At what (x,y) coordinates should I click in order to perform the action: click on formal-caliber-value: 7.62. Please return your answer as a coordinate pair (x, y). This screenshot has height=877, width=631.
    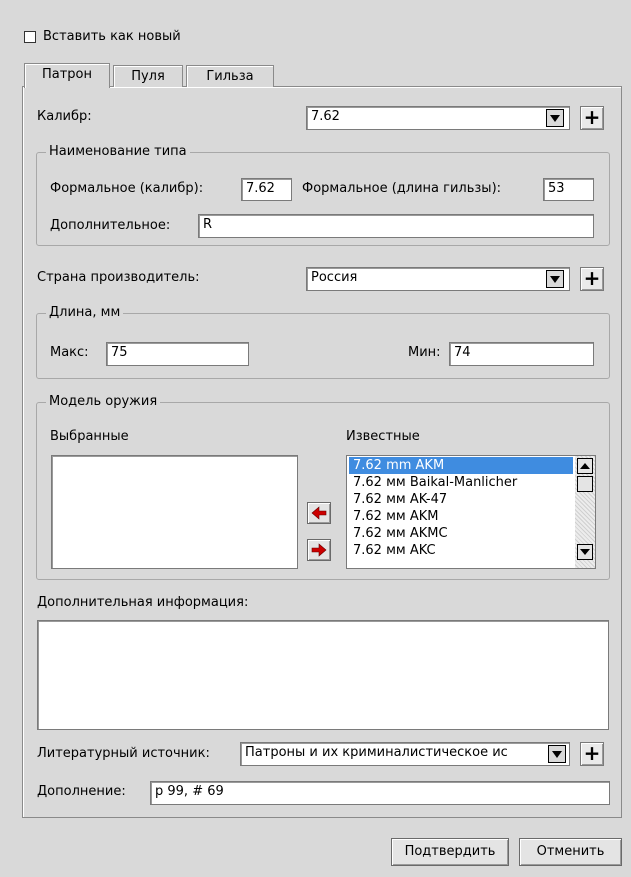
    Looking at the image, I should click on (260, 188).